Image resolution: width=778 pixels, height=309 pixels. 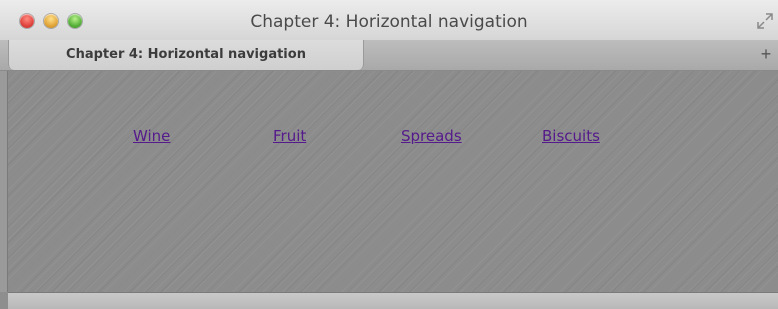 I want to click on fullscreen-icon, so click(x=765, y=21).